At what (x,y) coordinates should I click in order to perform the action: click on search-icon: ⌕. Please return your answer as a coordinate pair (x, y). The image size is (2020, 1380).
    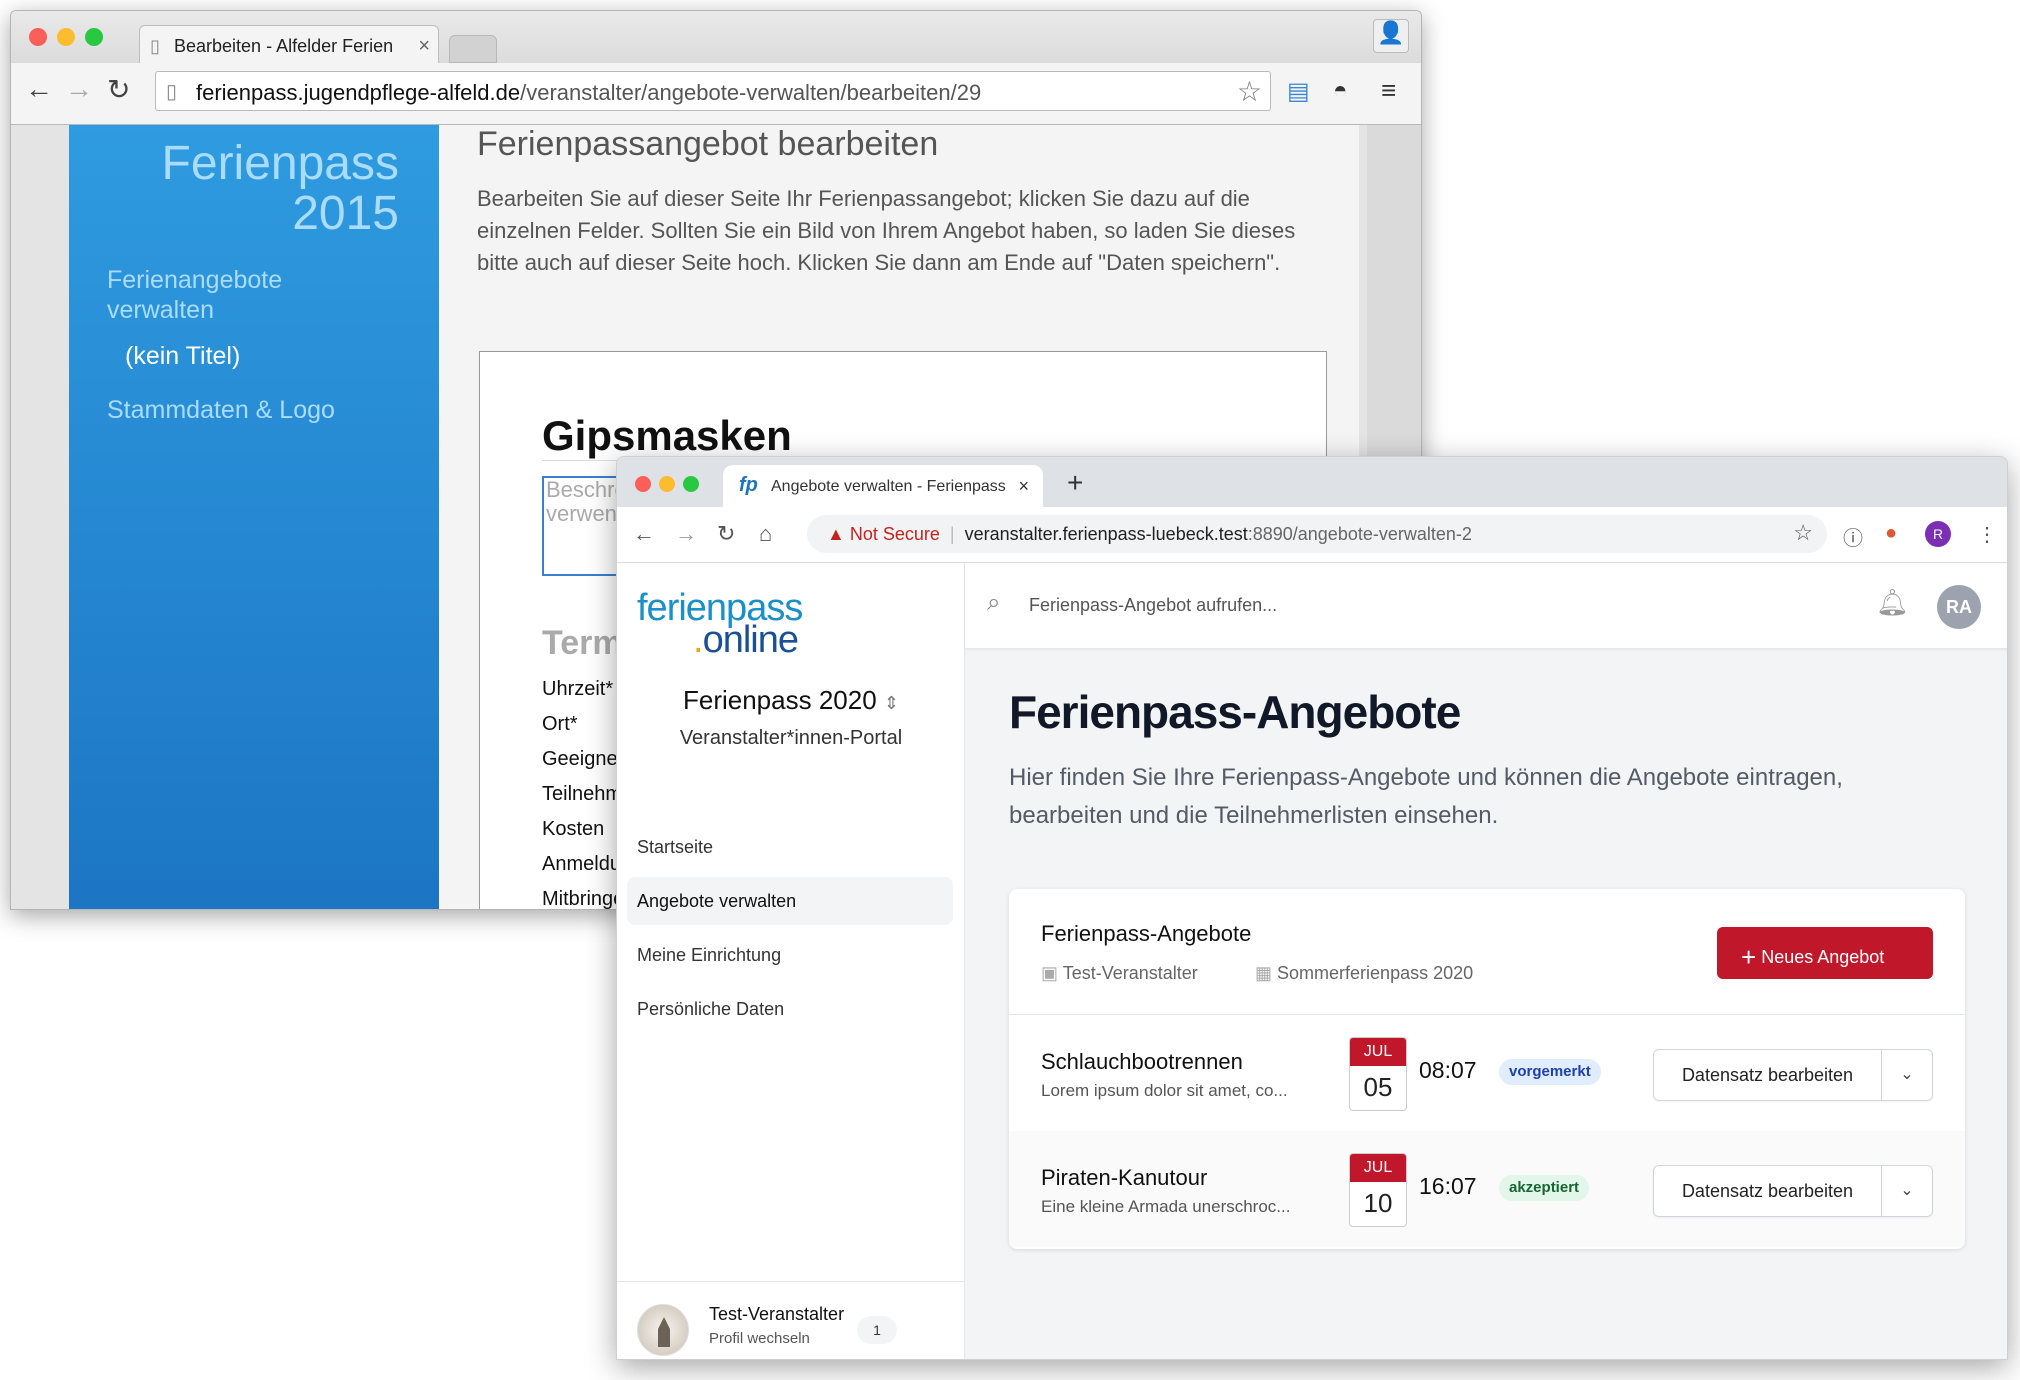
    Looking at the image, I should click on (994, 602).